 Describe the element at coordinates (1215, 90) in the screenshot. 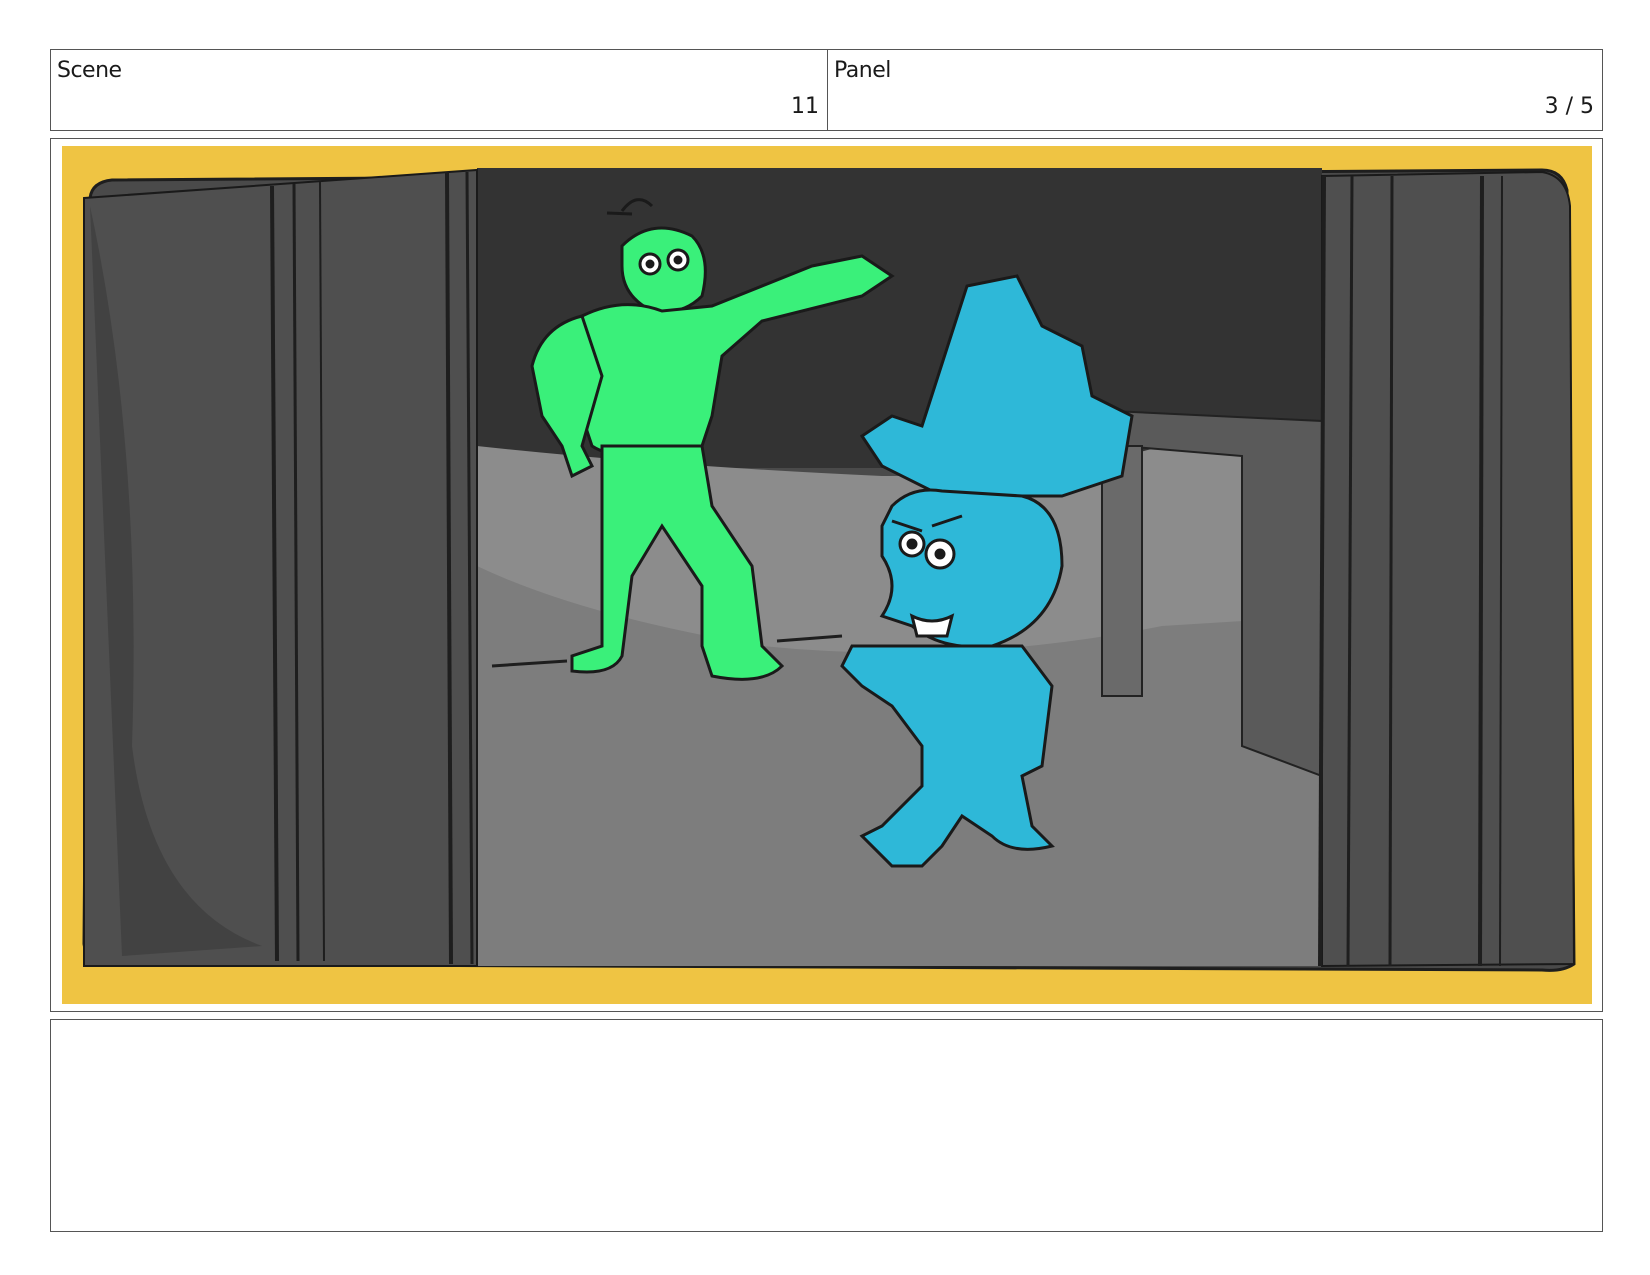

I see `panel-cell: Panel 3 / 5` at that location.